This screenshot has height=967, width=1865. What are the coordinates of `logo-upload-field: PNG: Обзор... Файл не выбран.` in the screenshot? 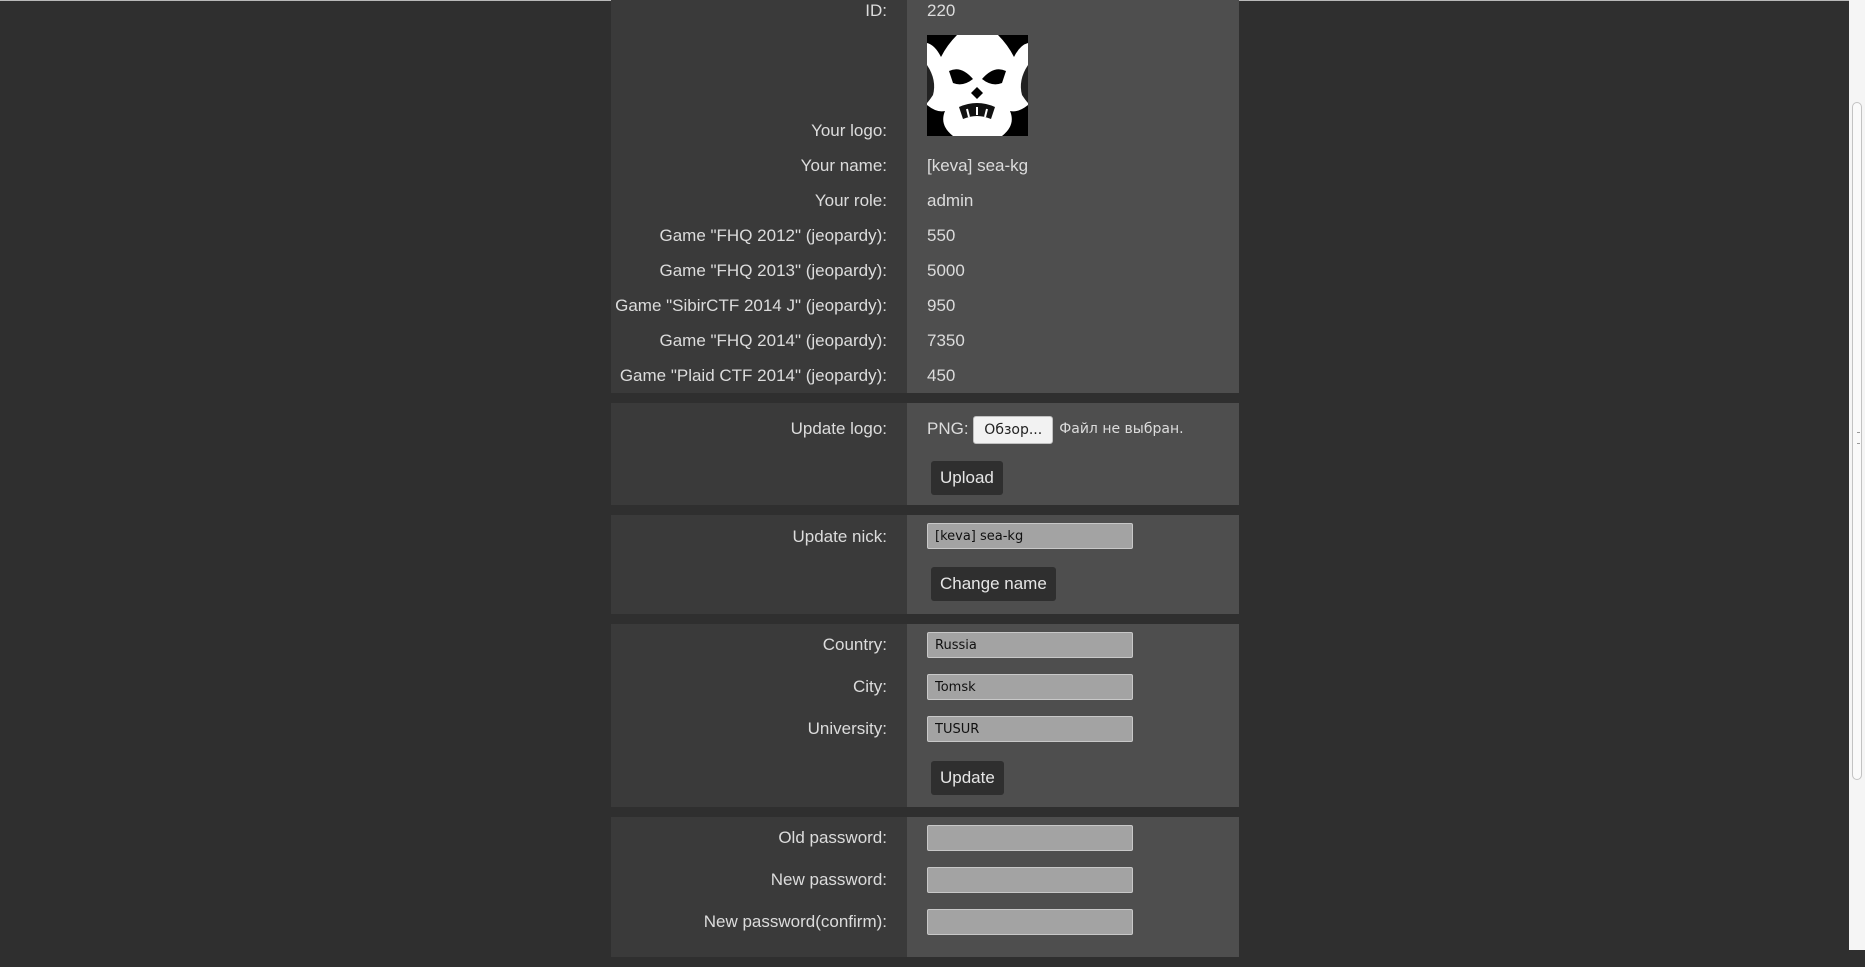 It's located at (1045, 429).